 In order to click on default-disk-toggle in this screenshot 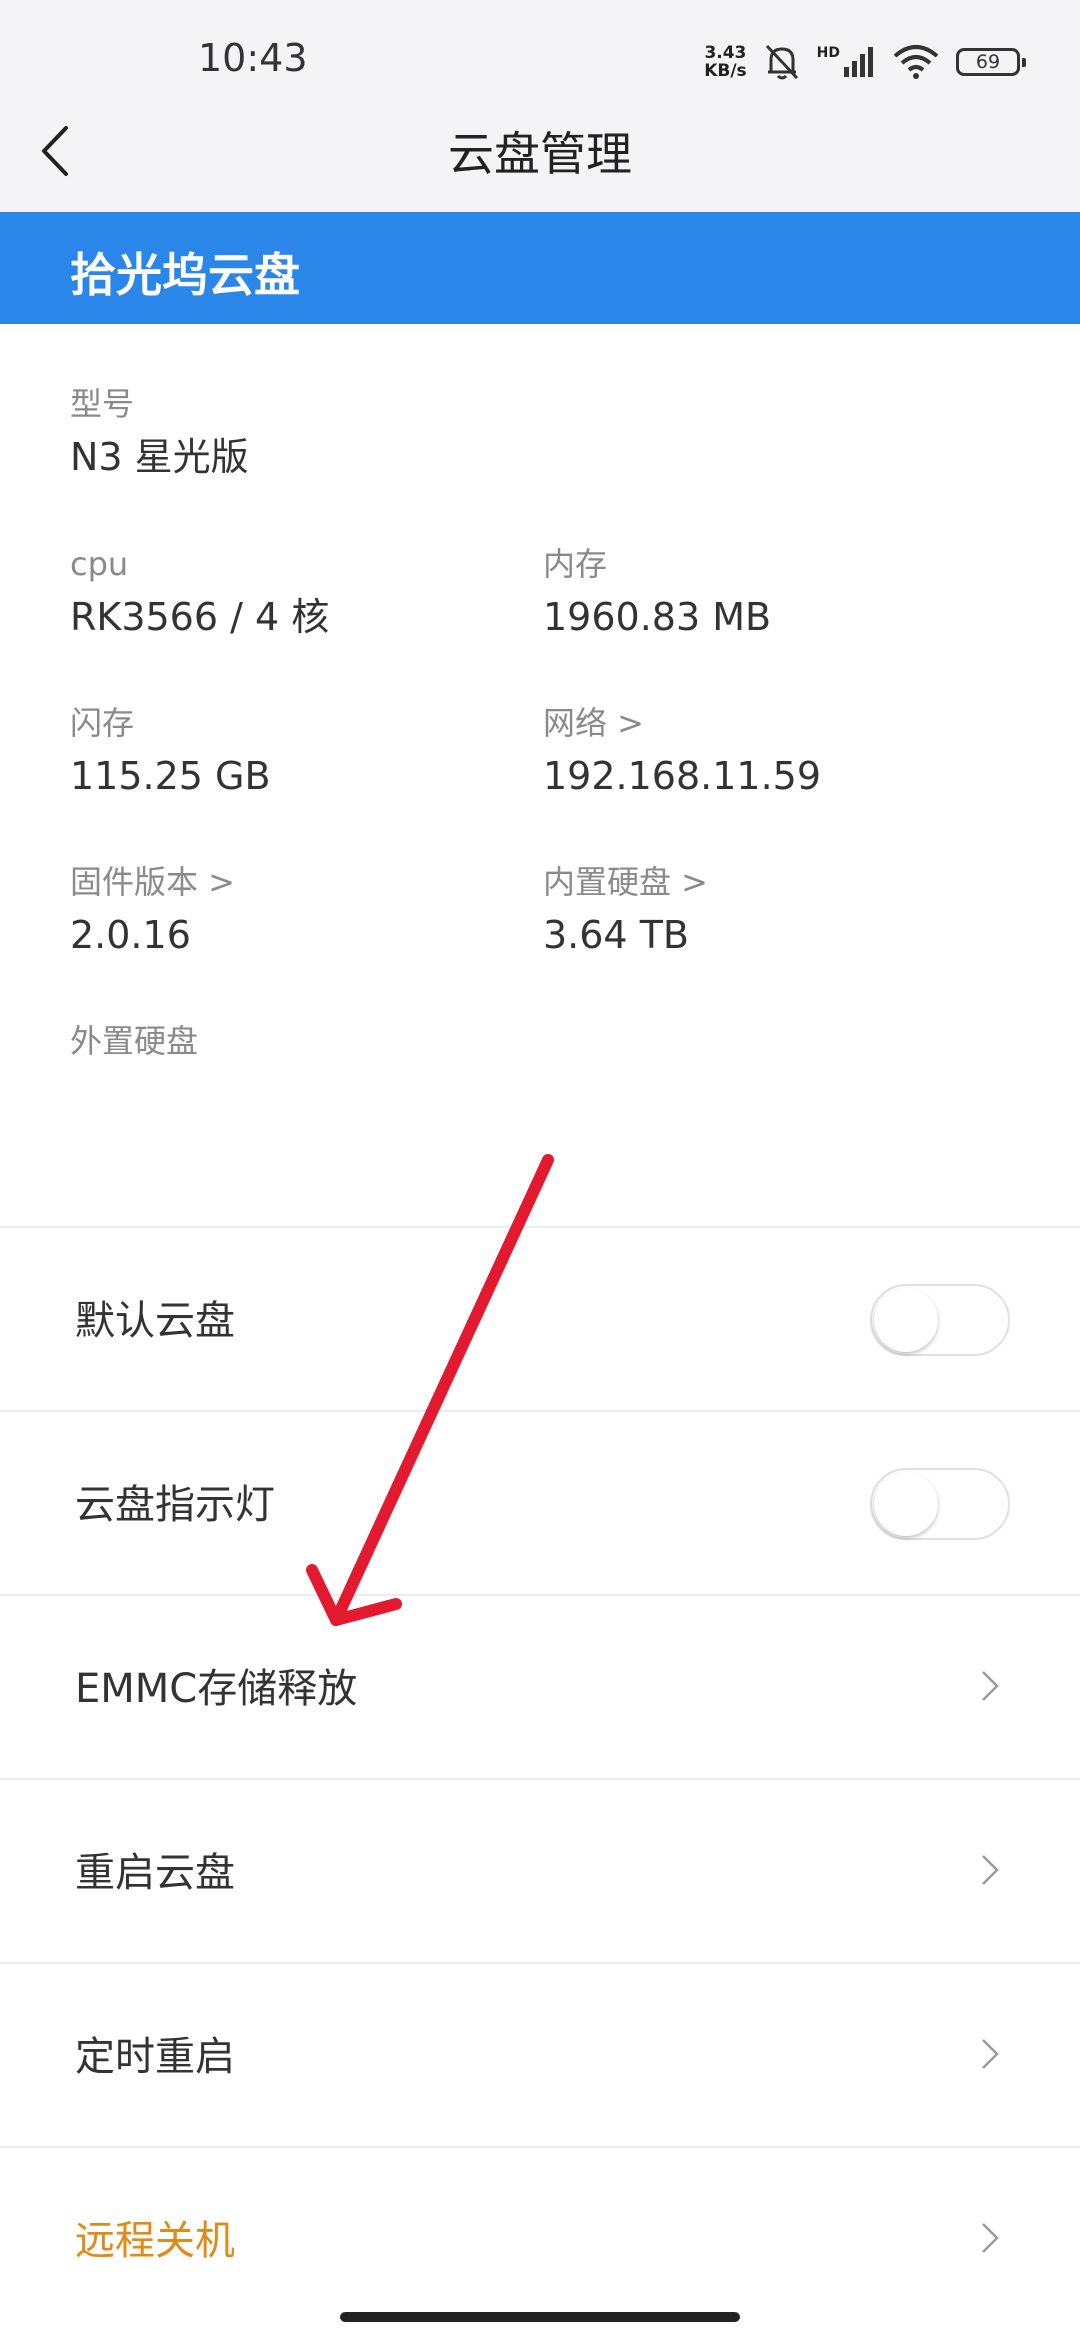, I will do `click(940, 1320)`.